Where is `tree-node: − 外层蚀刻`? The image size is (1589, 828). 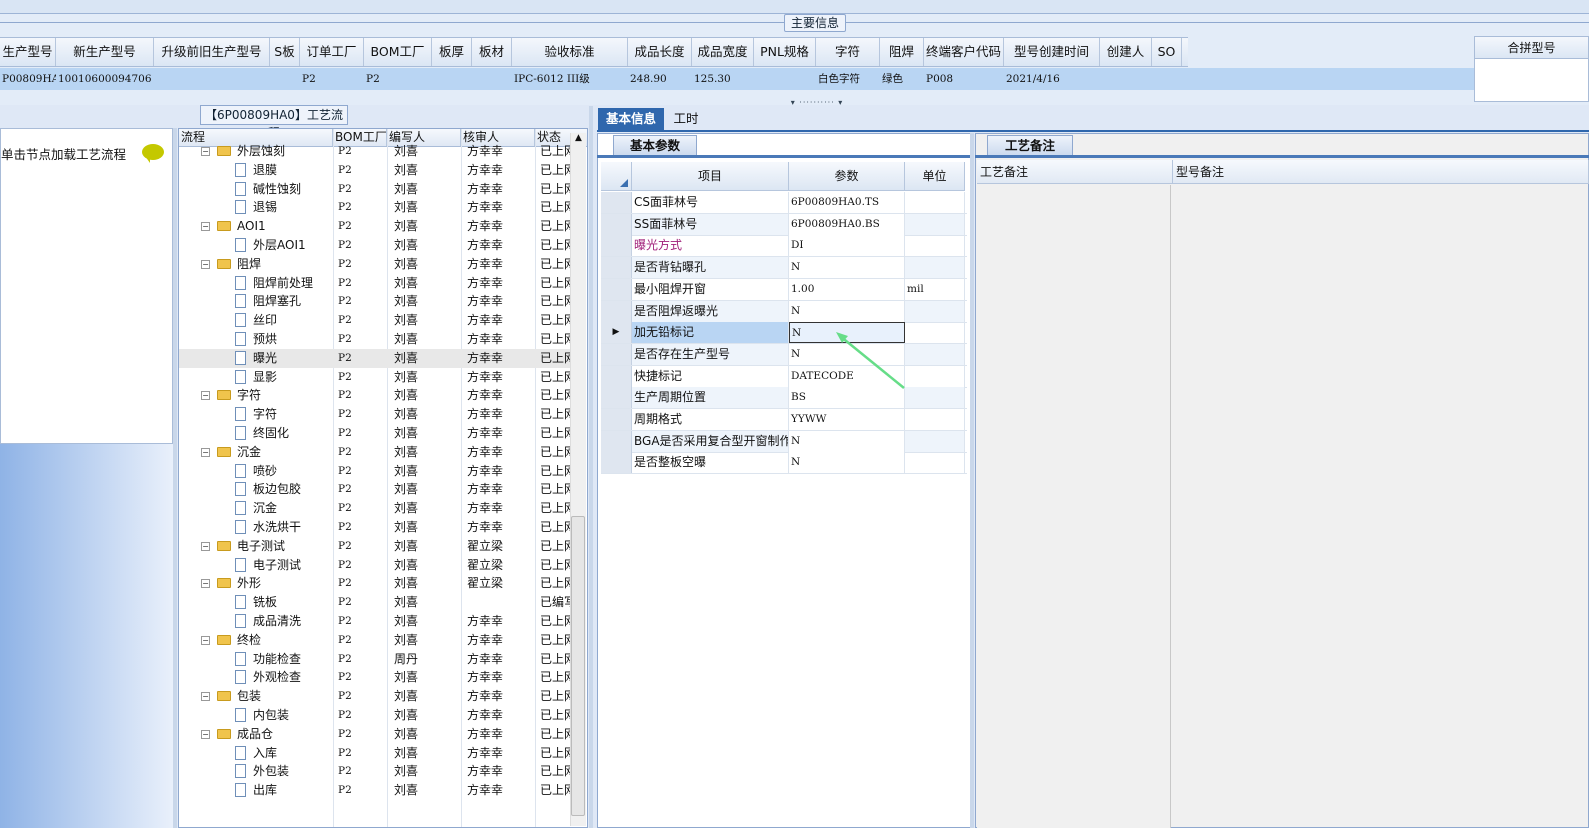
tree-node: − 外层蚀刻 is located at coordinates (256, 151).